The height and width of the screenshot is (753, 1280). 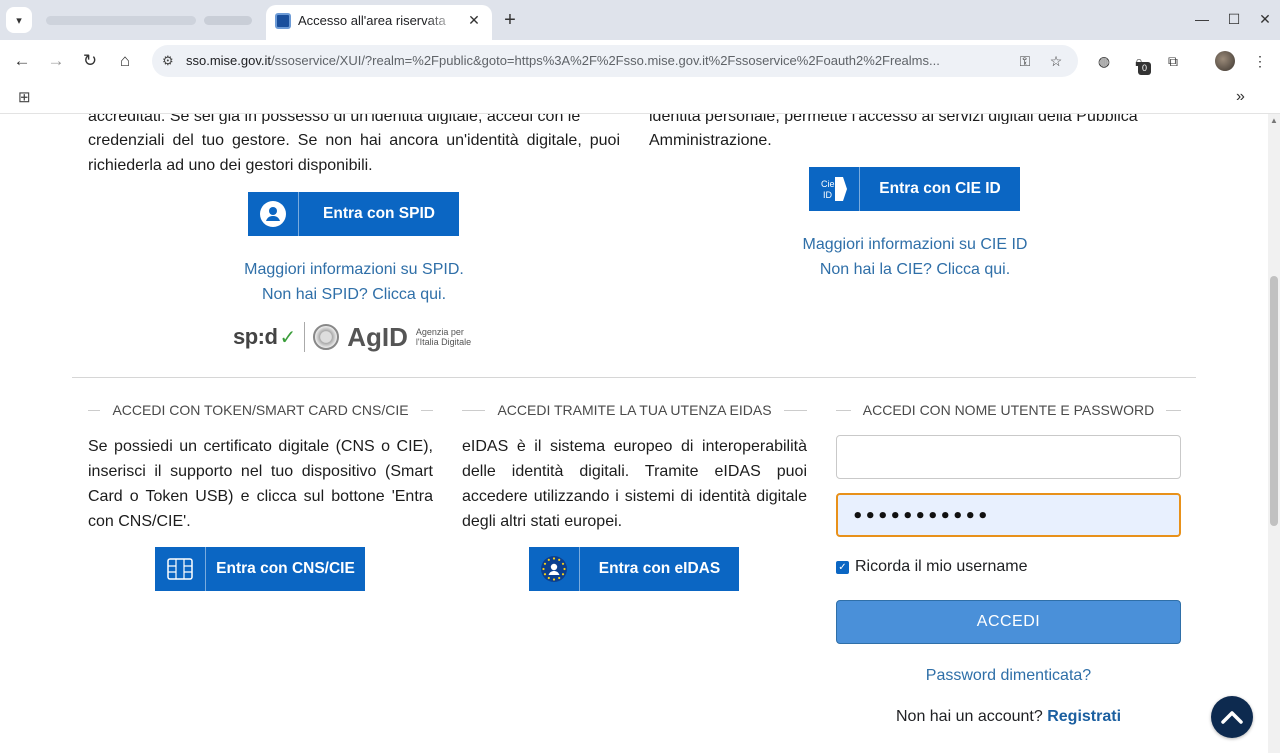 What do you see at coordinates (1274, 401) in the screenshot?
I see `scrollbar-thumb` at bounding box center [1274, 401].